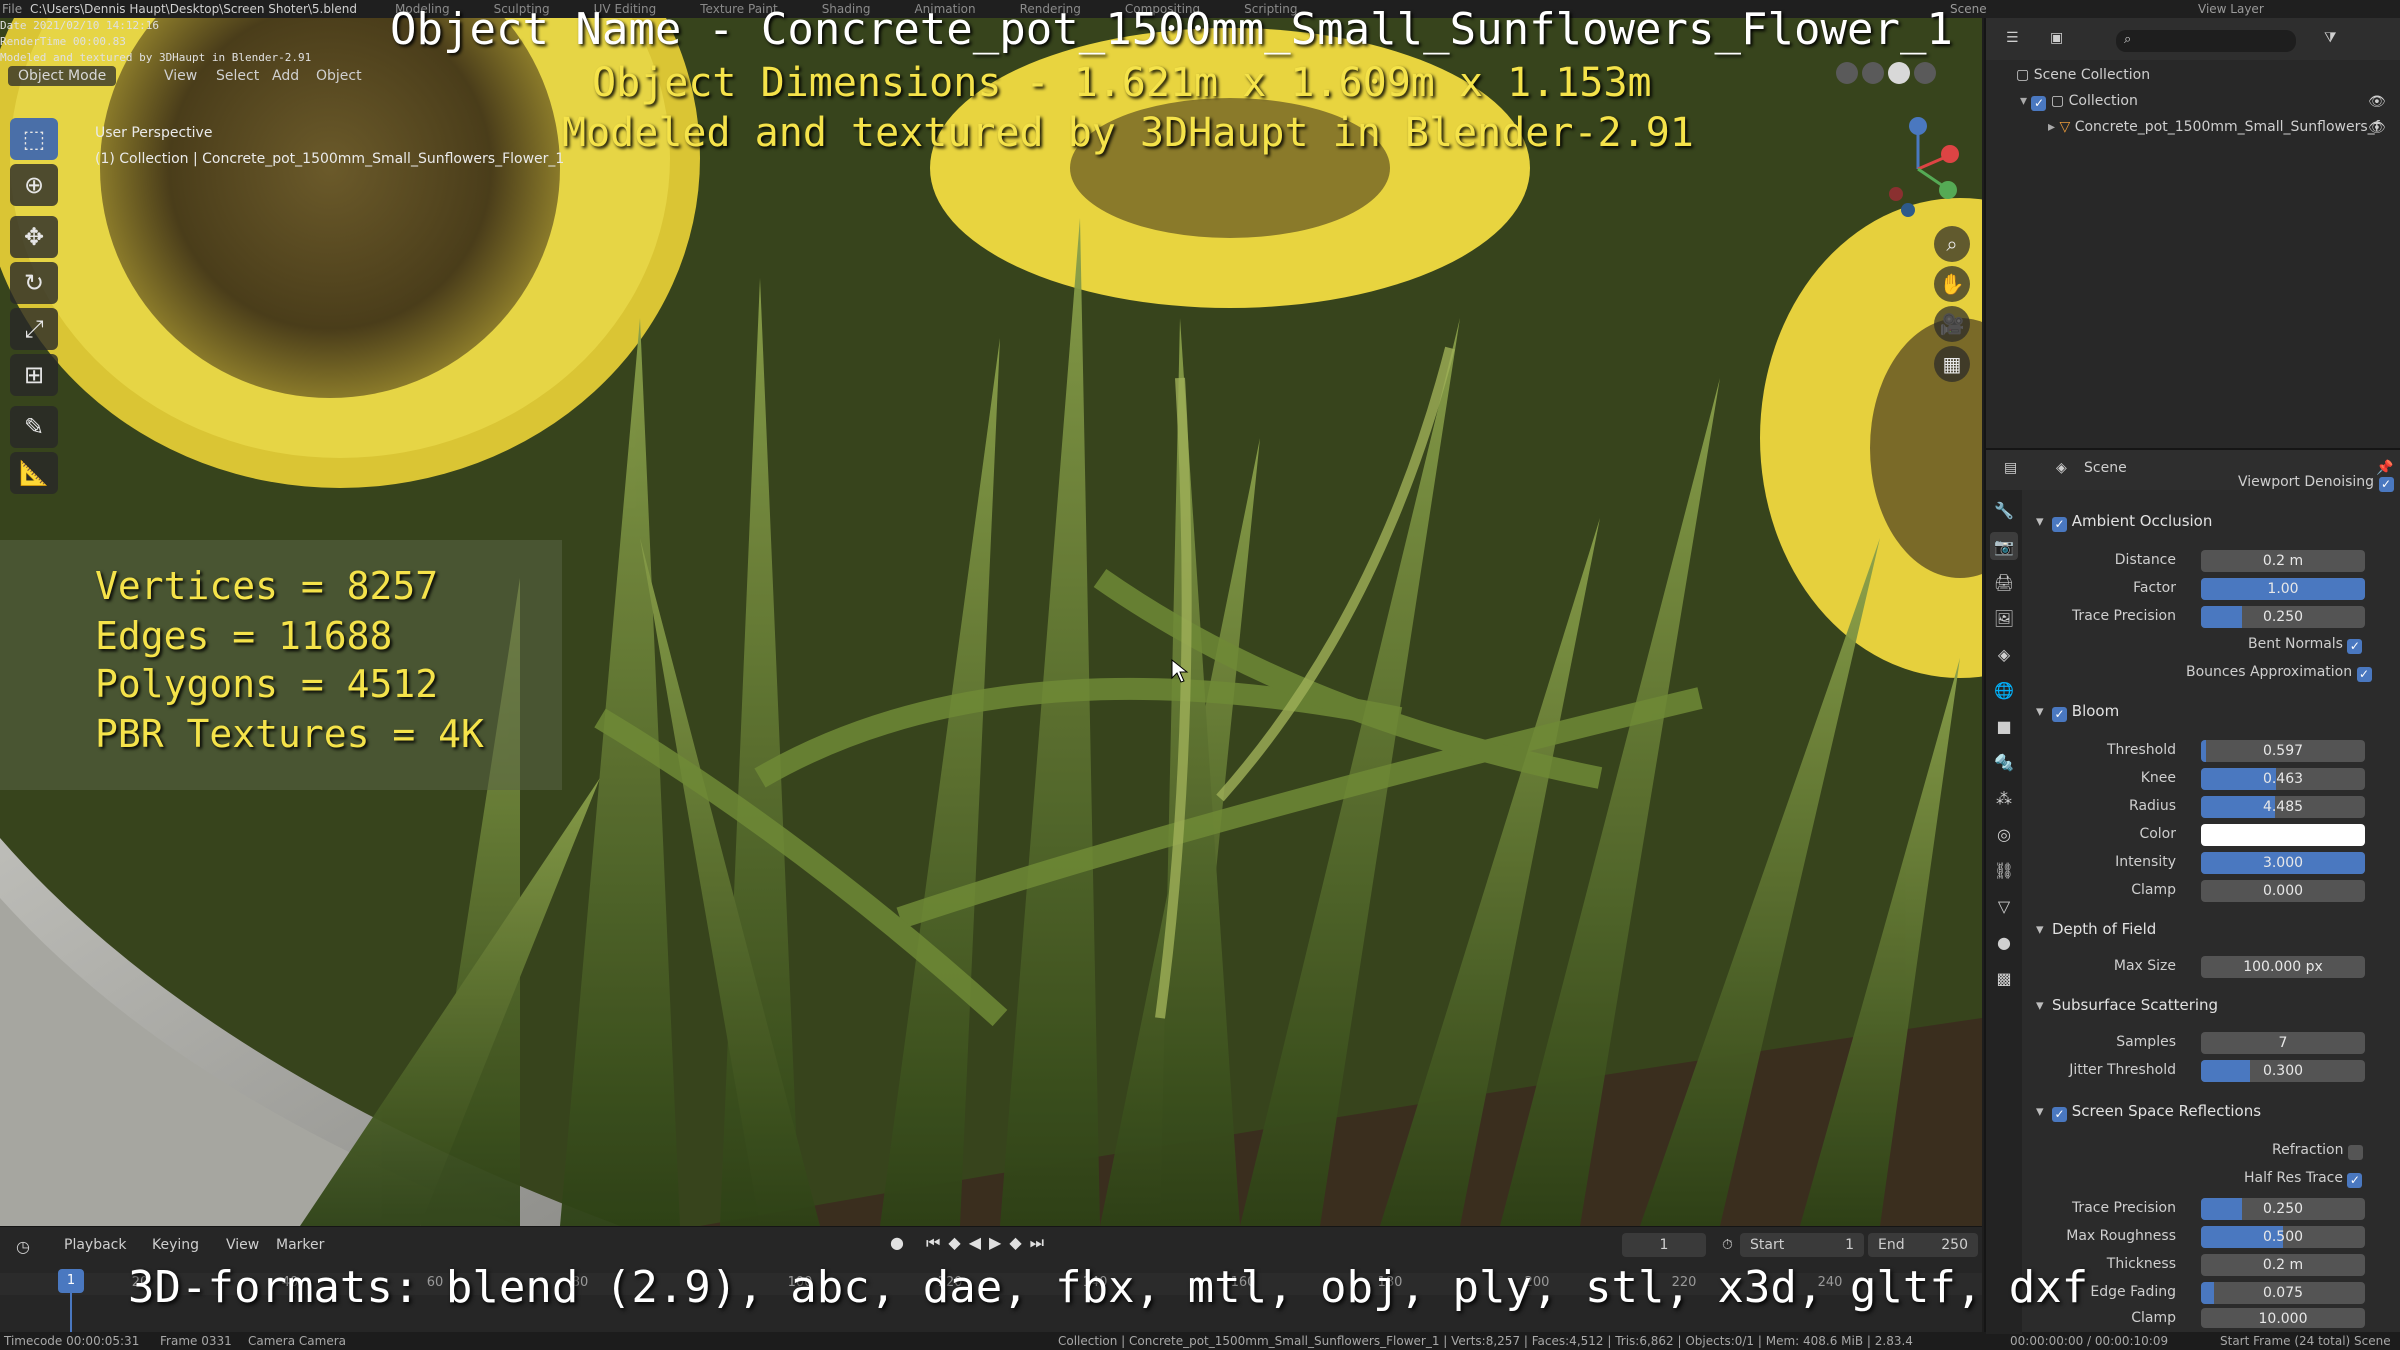  What do you see at coordinates (2059, 524) in the screenshot?
I see `ao-enable-checkbox: ✓` at bounding box center [2059, 524].